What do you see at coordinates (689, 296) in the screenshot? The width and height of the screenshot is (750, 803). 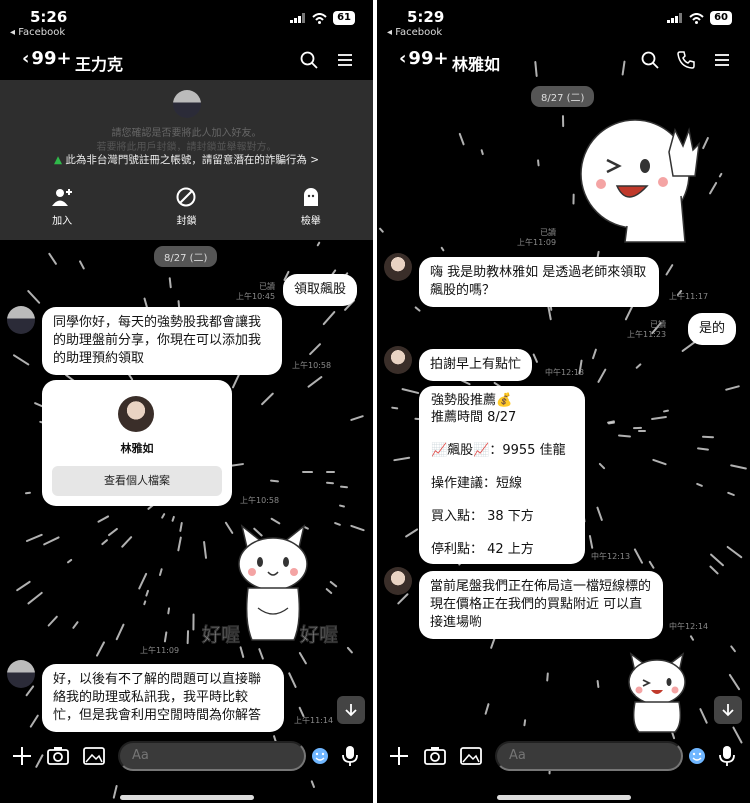 I see `message-time: 上午11:17` at bounding box center [689, 296].